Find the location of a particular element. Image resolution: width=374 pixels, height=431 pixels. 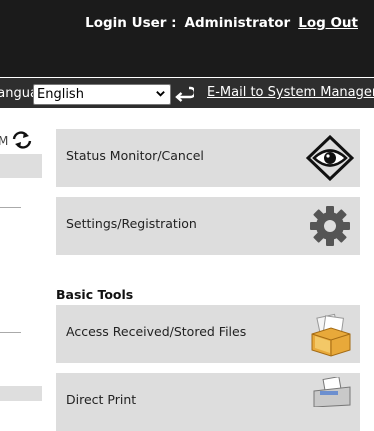

settings-registration-tile: Settings/Registration is located at coordinates (208, 226).